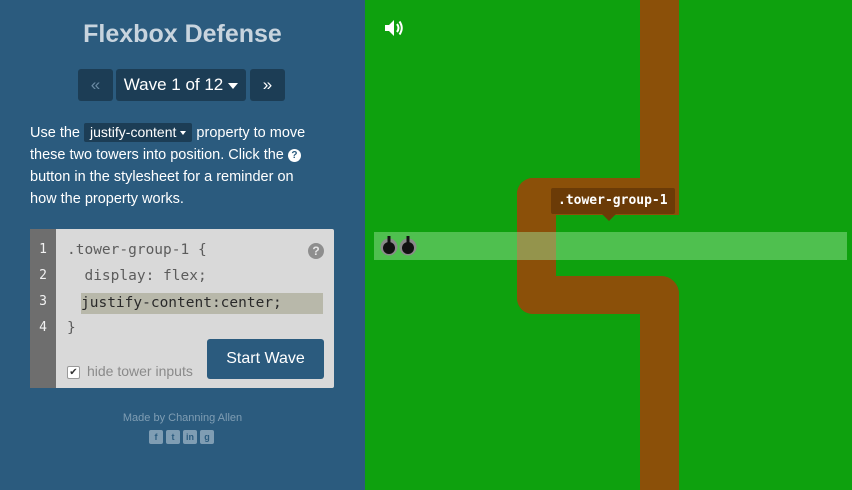  Describe the element at coordinates (190, 437) in the screenshot. I see `linkedin-icon: in` at that location.